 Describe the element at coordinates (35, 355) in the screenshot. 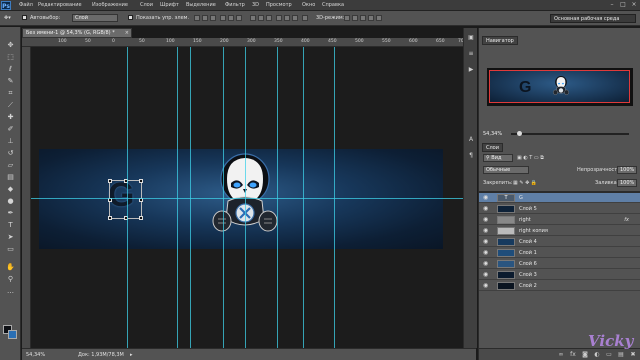

I see `zoom-level: 54,34%` at that location.